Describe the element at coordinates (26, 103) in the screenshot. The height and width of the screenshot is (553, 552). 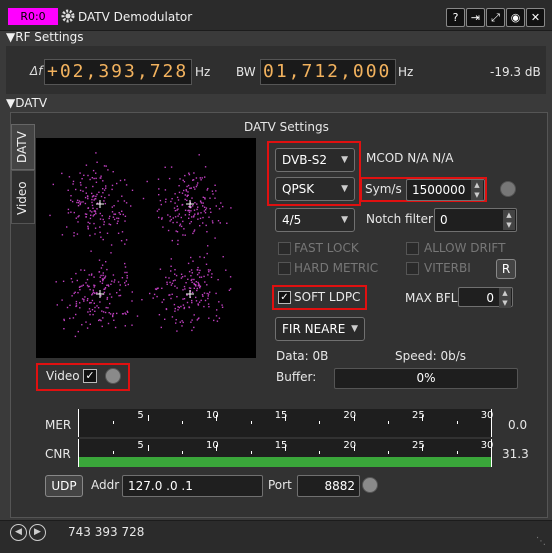
I see `datv-header: ▼DATV` at that location.